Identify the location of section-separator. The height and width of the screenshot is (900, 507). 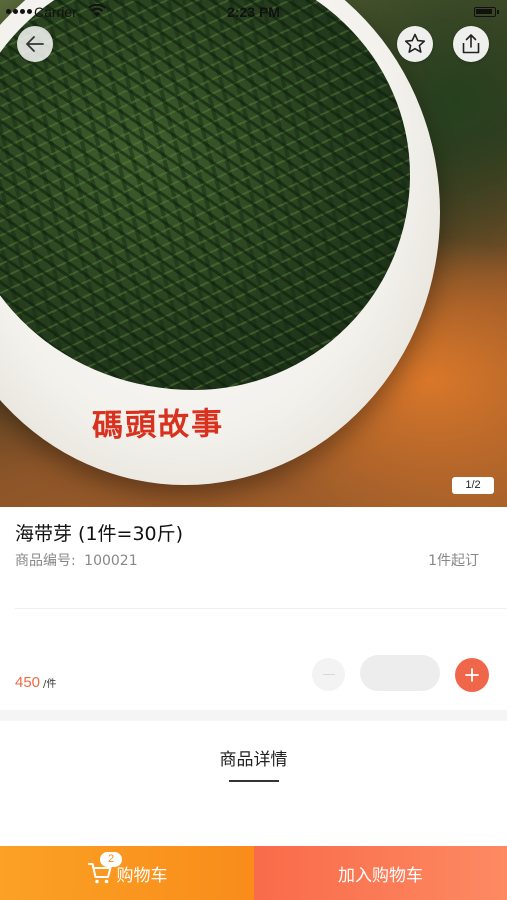
(253, 715).